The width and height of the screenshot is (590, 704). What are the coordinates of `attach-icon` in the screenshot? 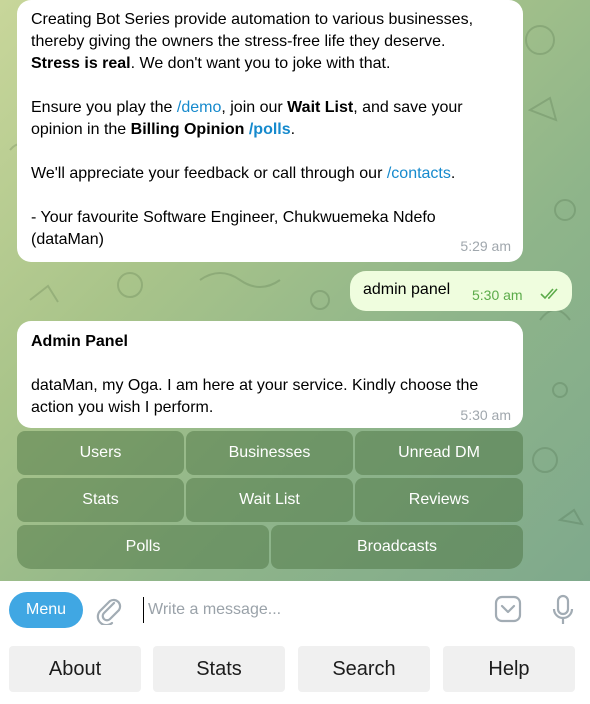 It's located at (109, 610).